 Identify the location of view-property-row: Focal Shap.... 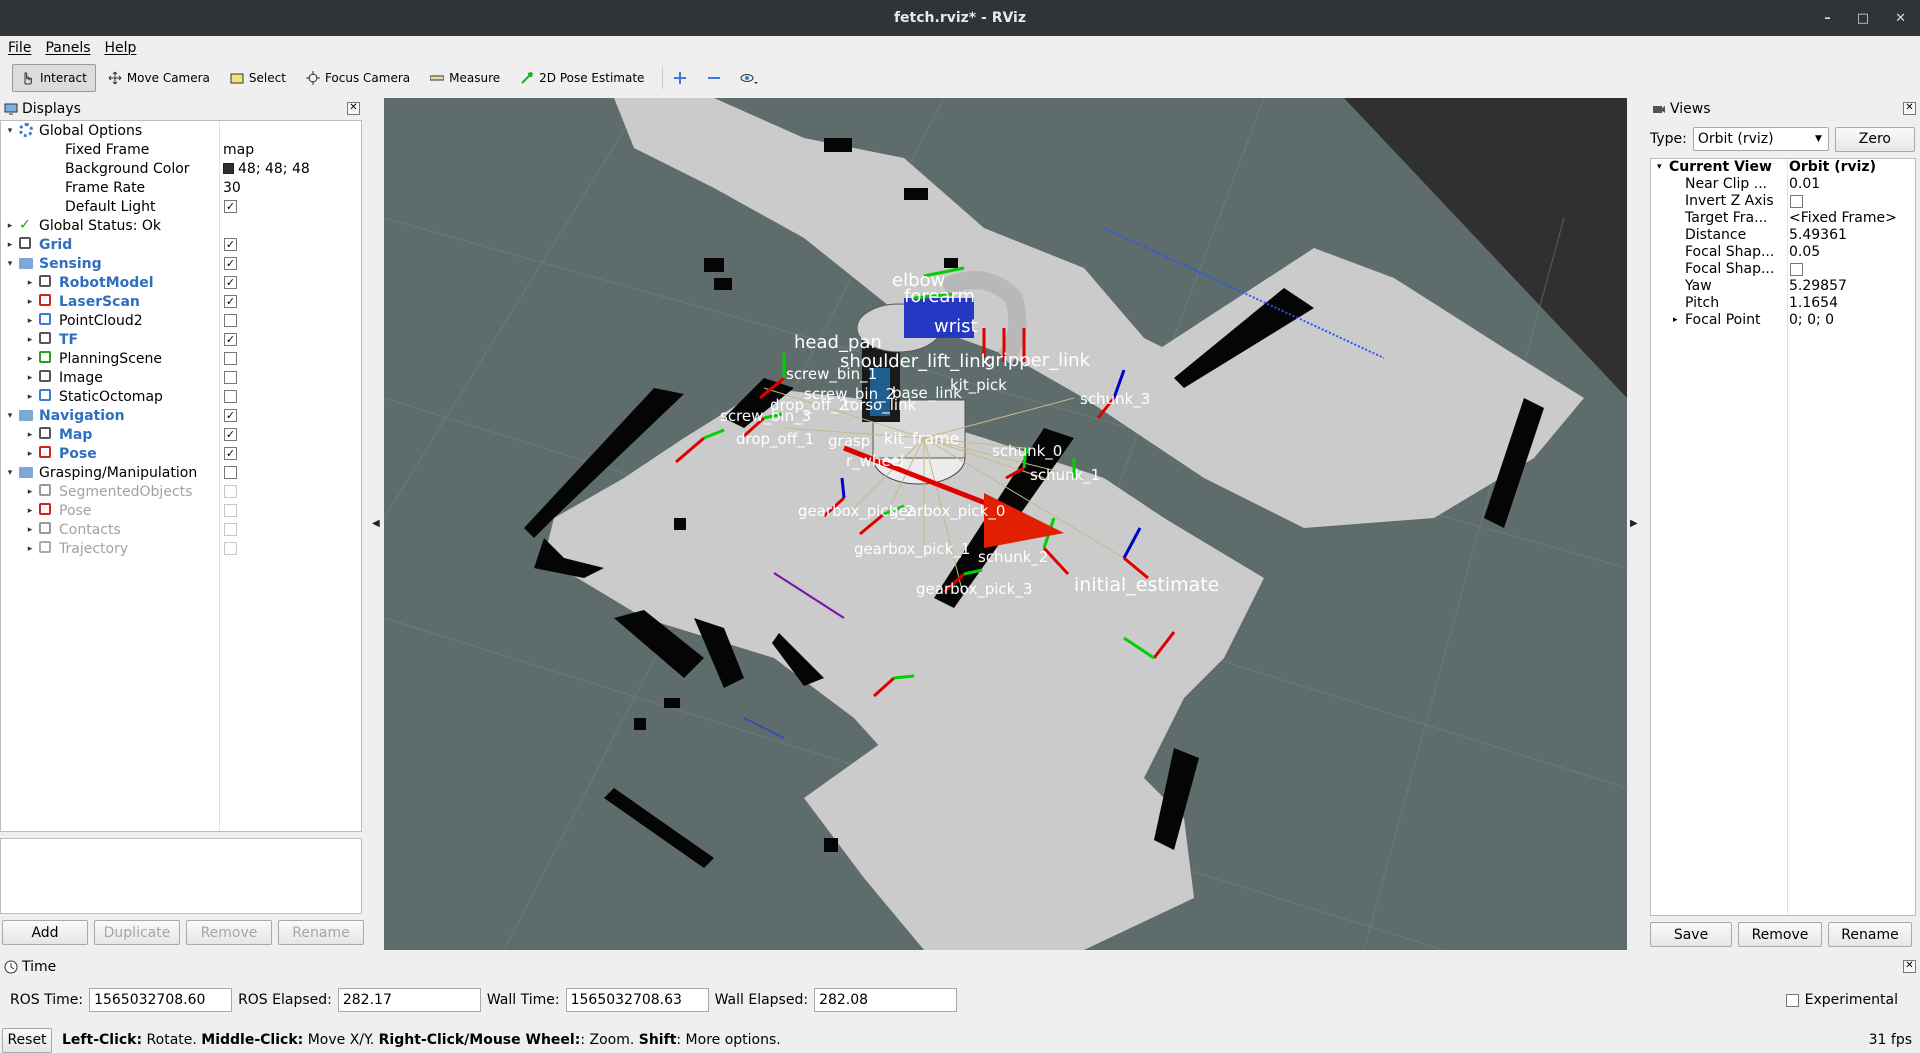
(1783, 269).